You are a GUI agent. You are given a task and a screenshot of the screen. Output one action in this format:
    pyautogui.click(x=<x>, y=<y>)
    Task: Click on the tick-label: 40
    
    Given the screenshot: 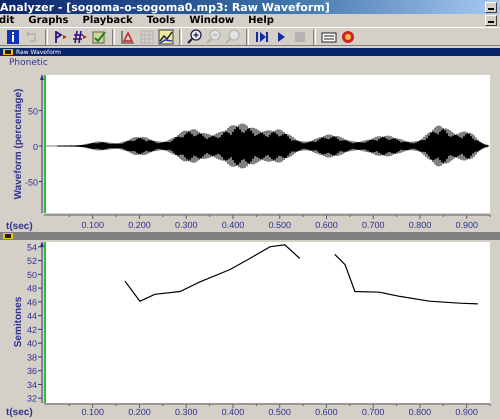 What is the action you would take?
    pyautogui.click(x=31, y=343)
    